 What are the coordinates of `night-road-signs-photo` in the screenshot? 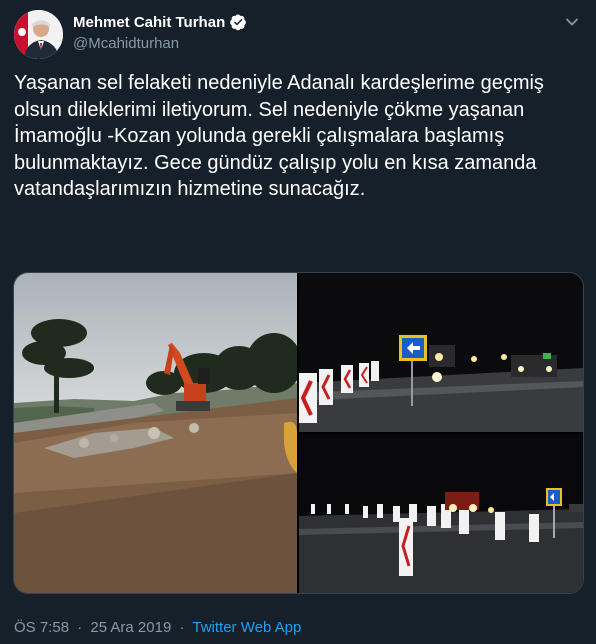 It's located at (441, 352).